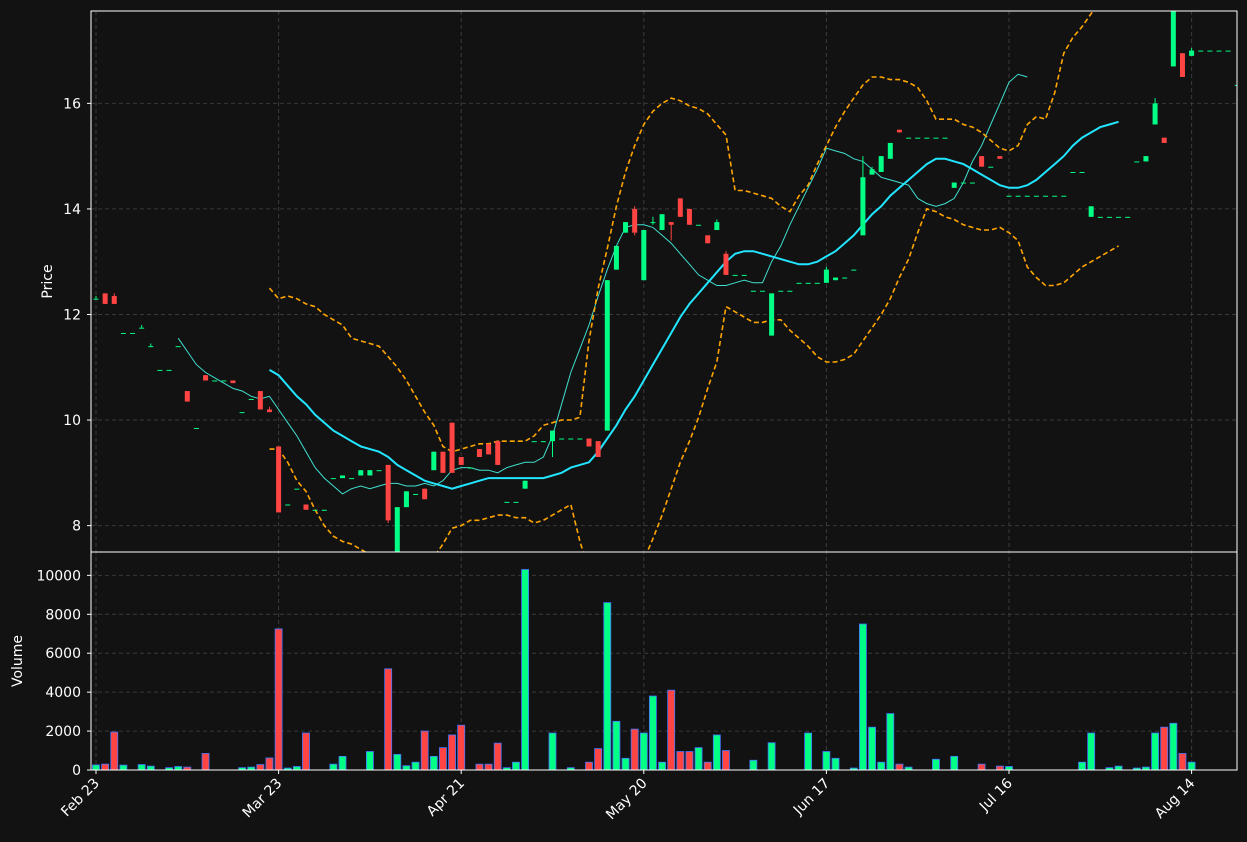 The width and height of the screenshot is (1247, 842). Describe the element at coordinates (63, 615) in the screenshot. I see `volume-tick-label: 8000` at that location.